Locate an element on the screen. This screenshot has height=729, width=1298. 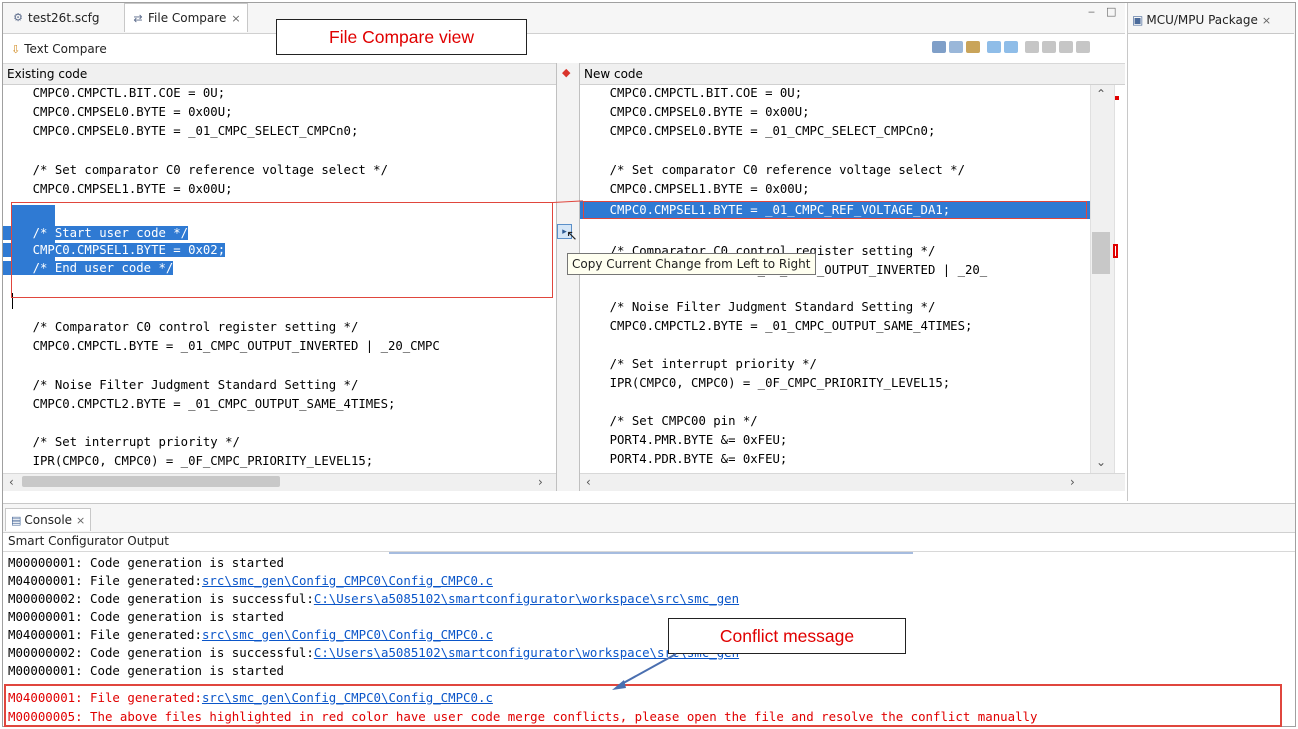
overview-ruler is located at coordinates (1119, 288).